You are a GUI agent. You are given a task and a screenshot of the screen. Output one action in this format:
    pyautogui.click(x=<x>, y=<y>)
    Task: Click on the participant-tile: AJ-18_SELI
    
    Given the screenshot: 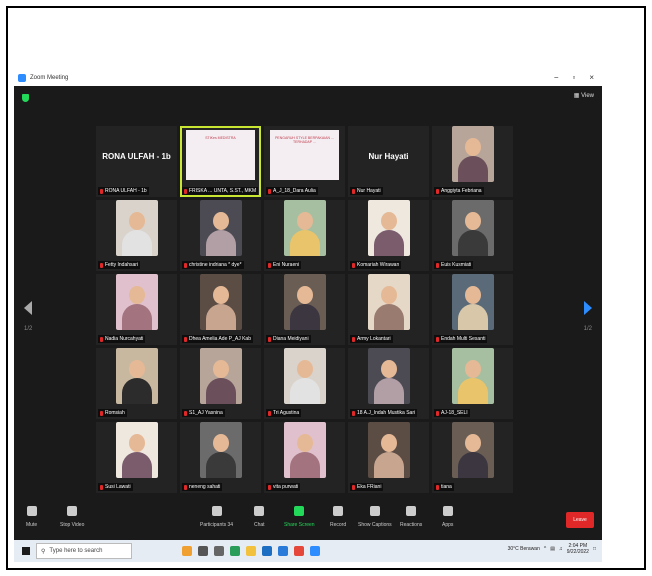 What is the action you would take?
    pyautogui.click(x=472, y=383)
    